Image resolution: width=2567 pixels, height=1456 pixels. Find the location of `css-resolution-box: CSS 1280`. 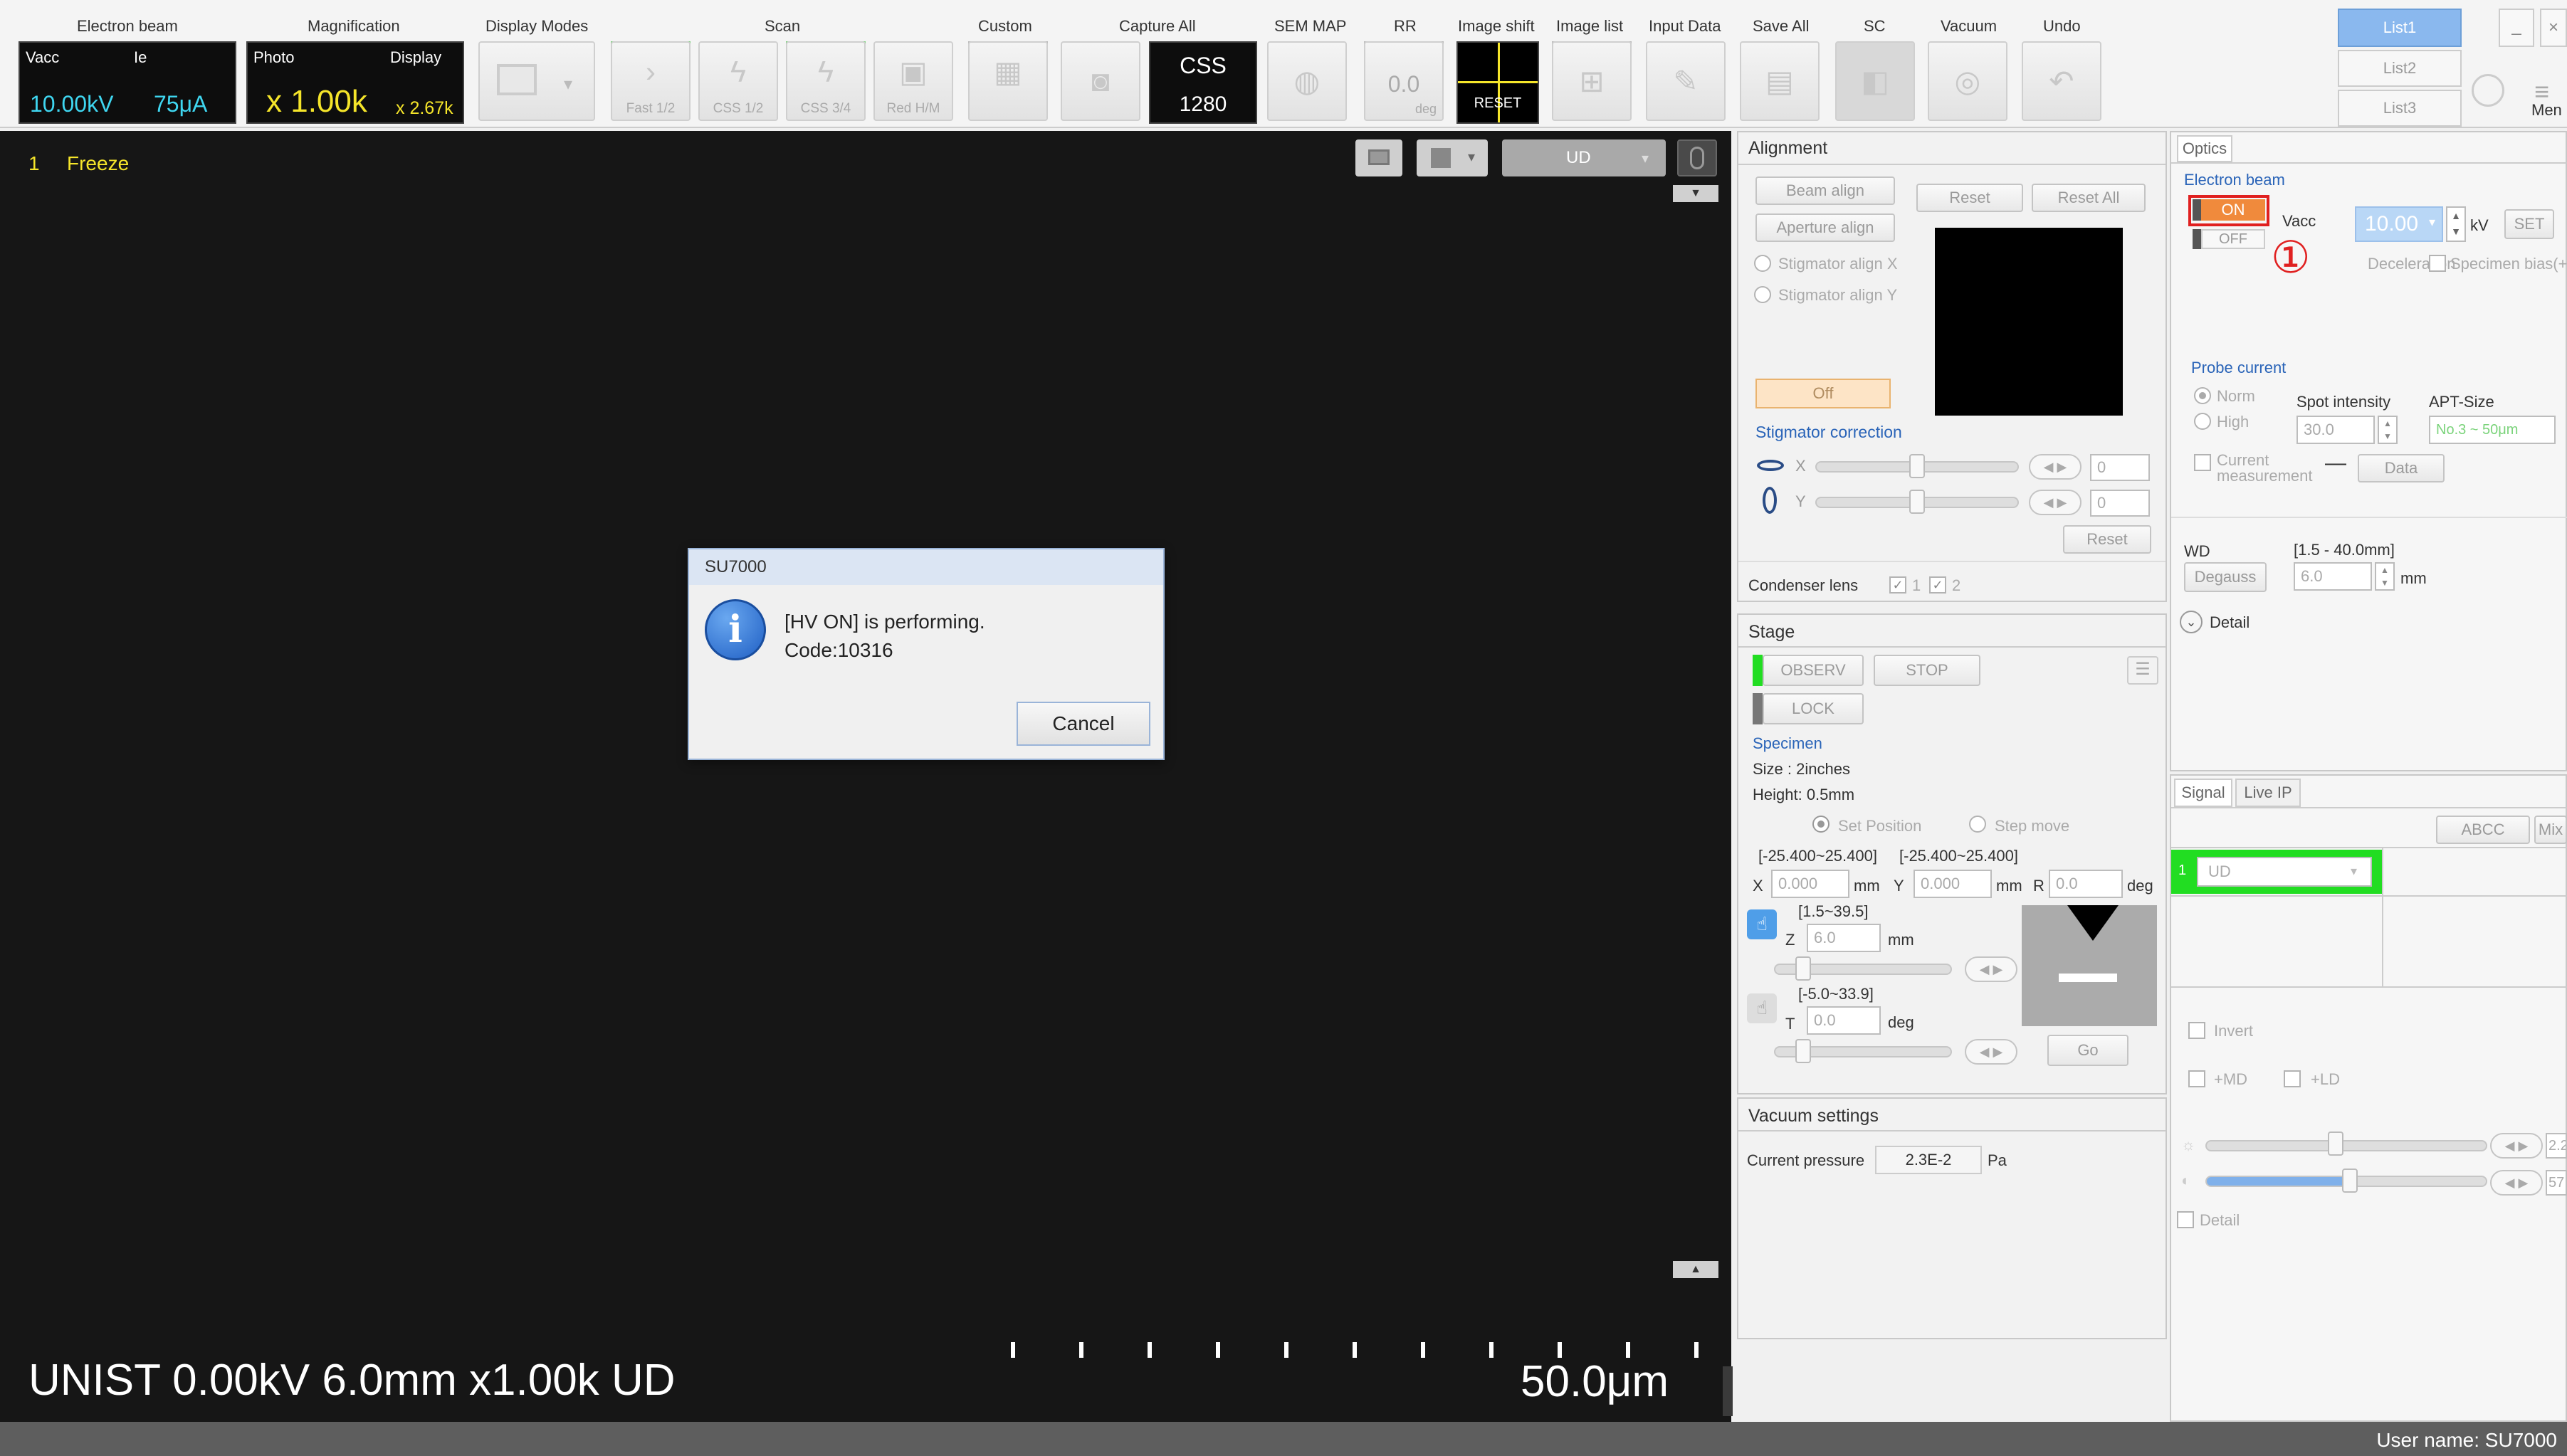

css-resolution-box: CSS 1280 is located at coordinates (1203, 82).